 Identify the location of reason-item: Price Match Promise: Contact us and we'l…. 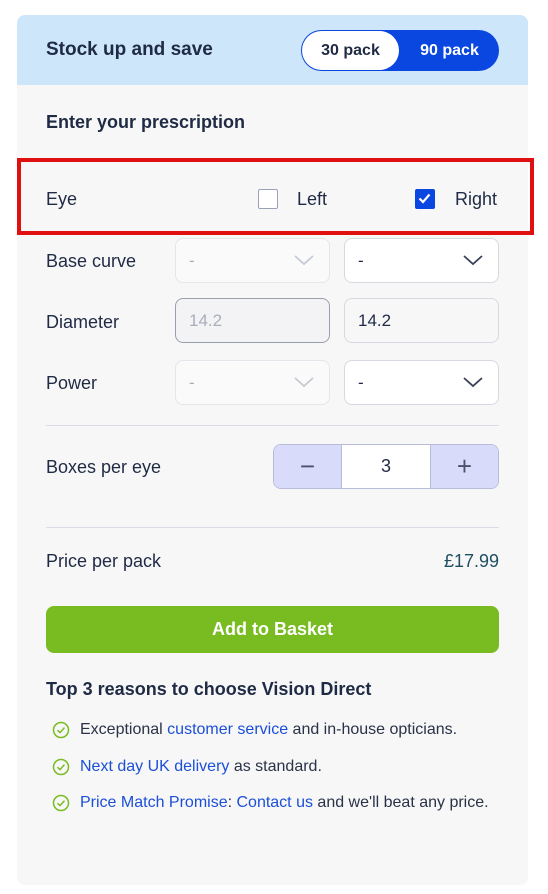
(290, 803).